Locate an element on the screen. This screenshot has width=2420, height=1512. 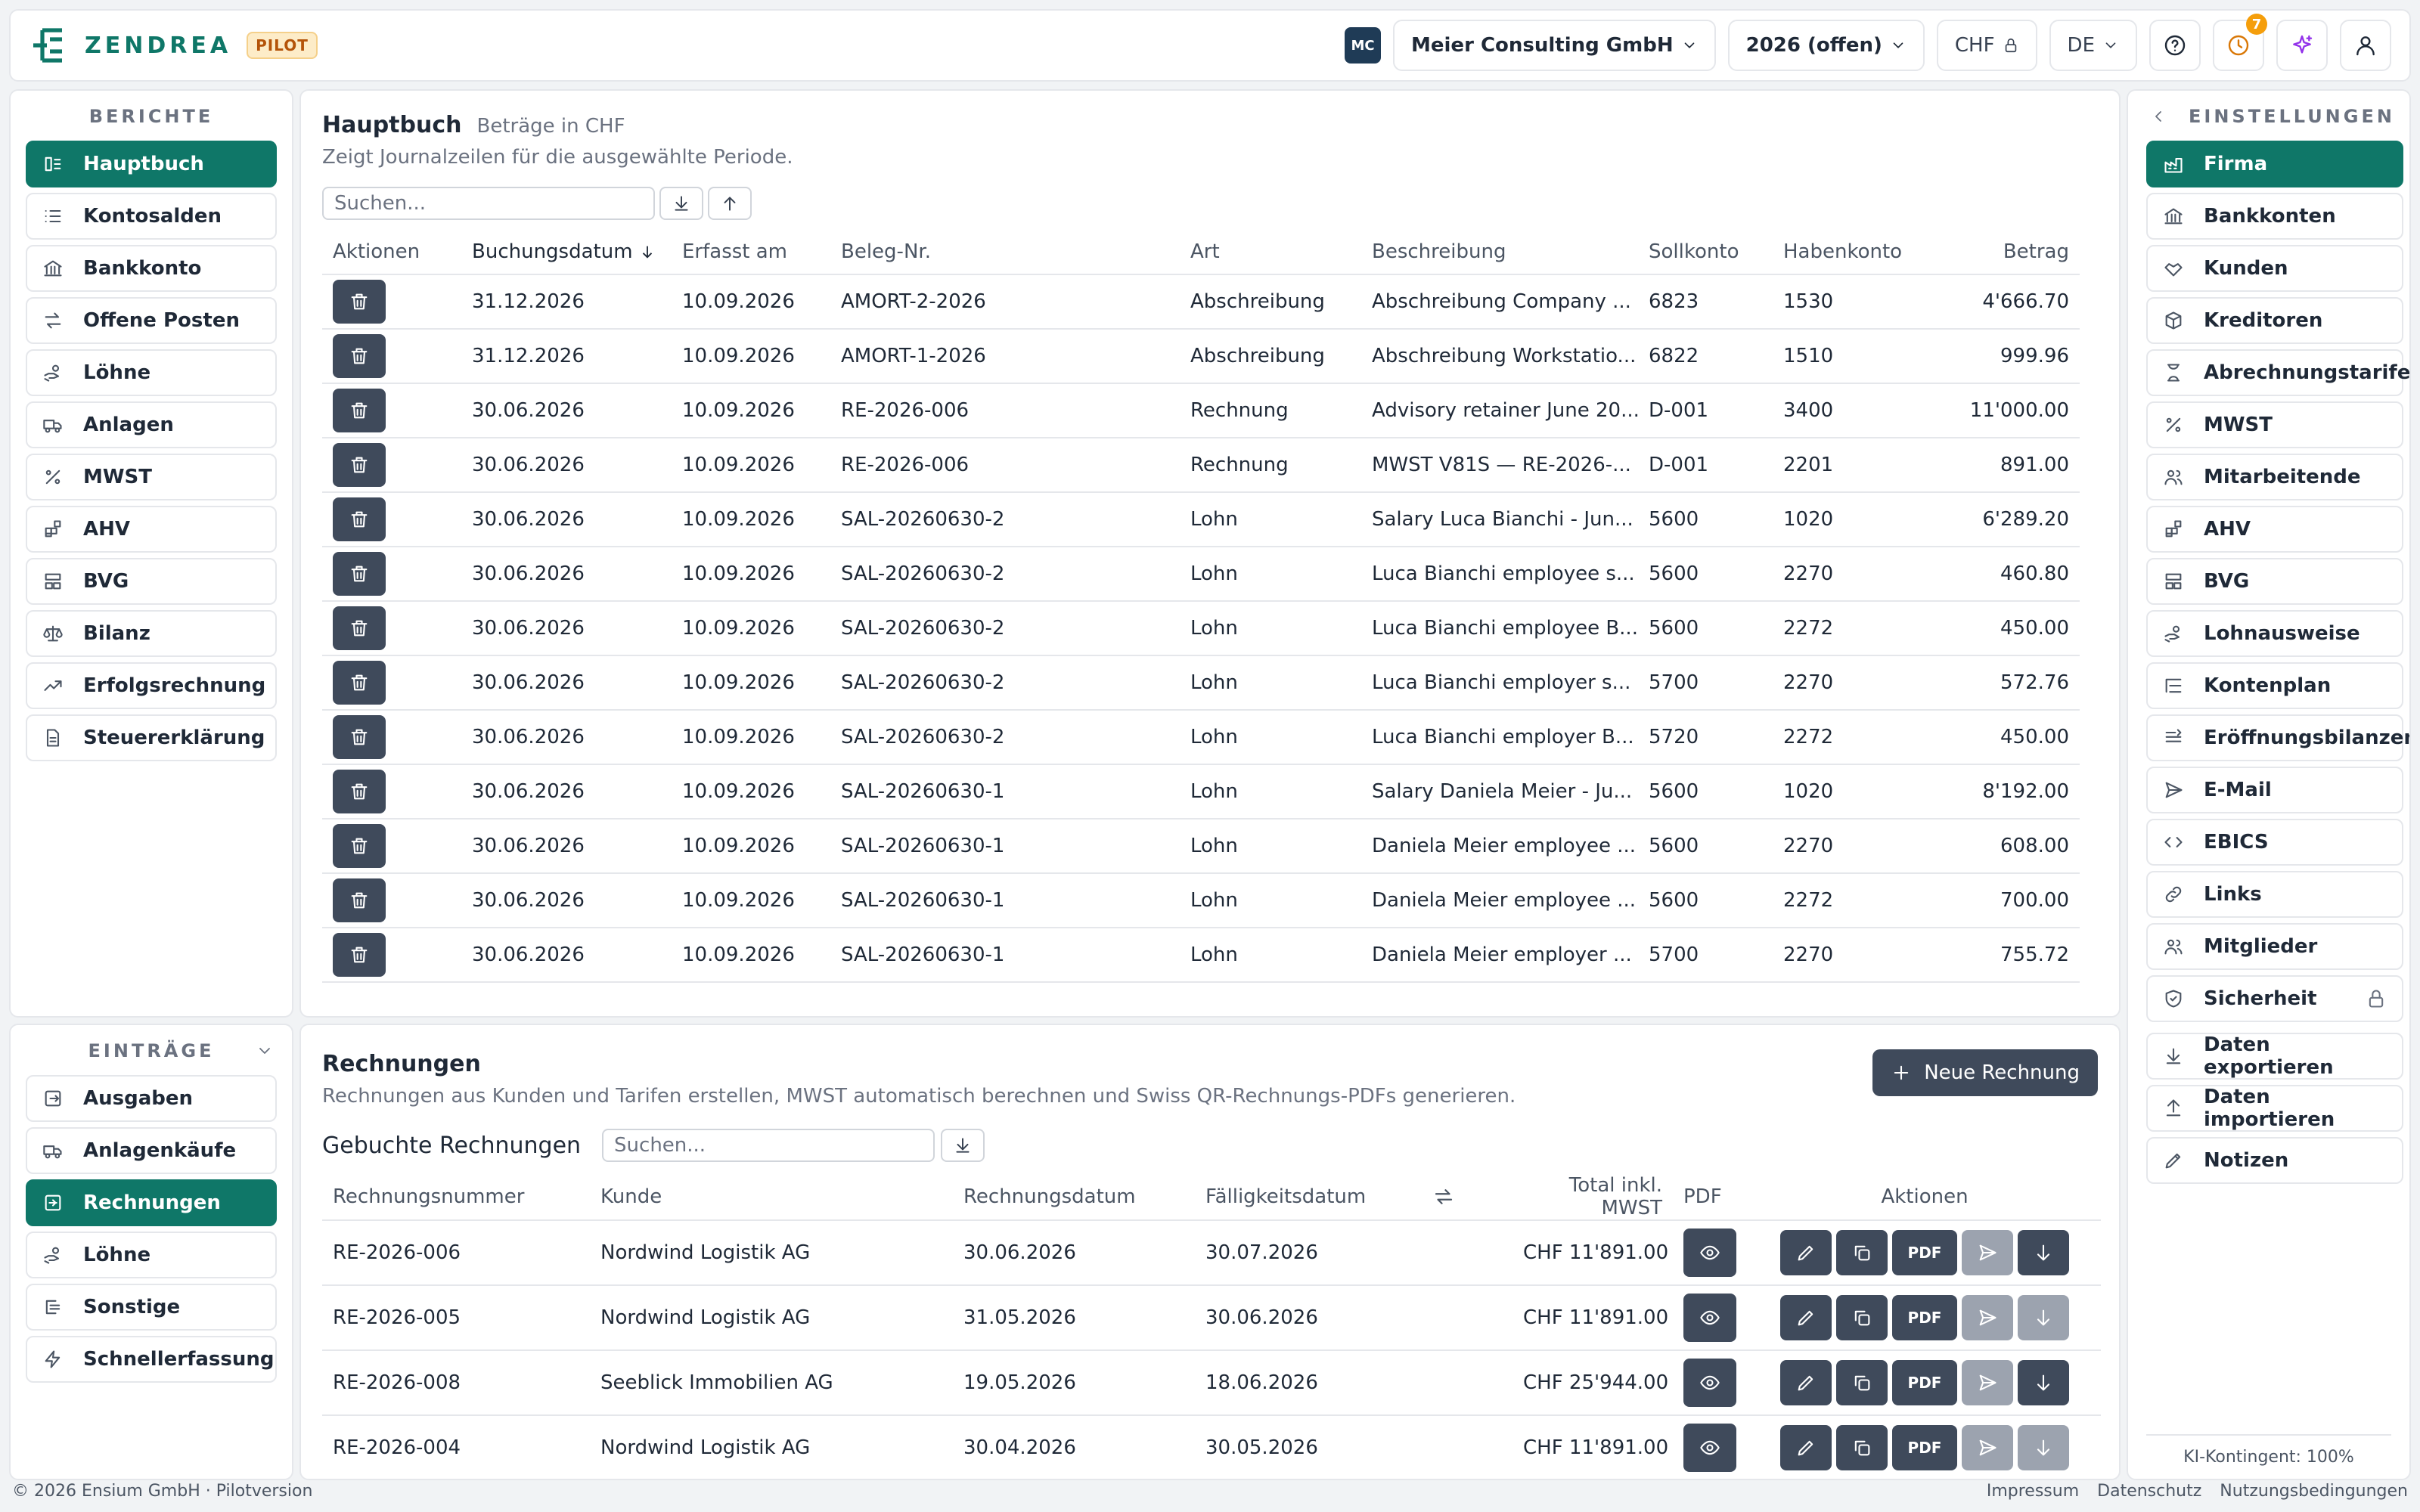
help-button is located at coordinates (2175, 46).